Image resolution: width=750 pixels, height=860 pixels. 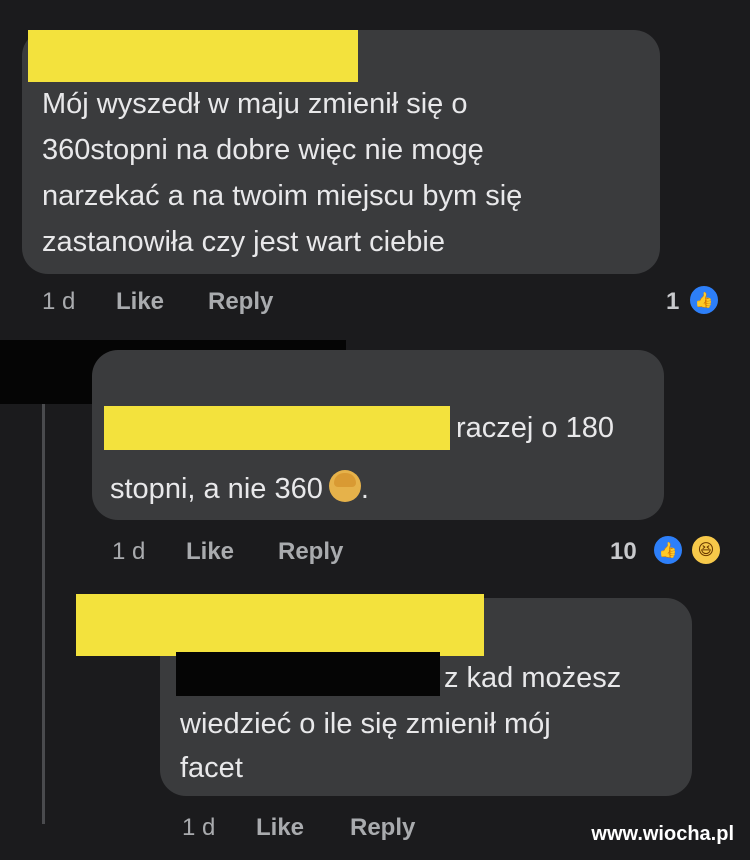 What do you see at coordinates (308, 674) in the screenshot?
I see `redacted-mention` at bounding box center [308, 674].